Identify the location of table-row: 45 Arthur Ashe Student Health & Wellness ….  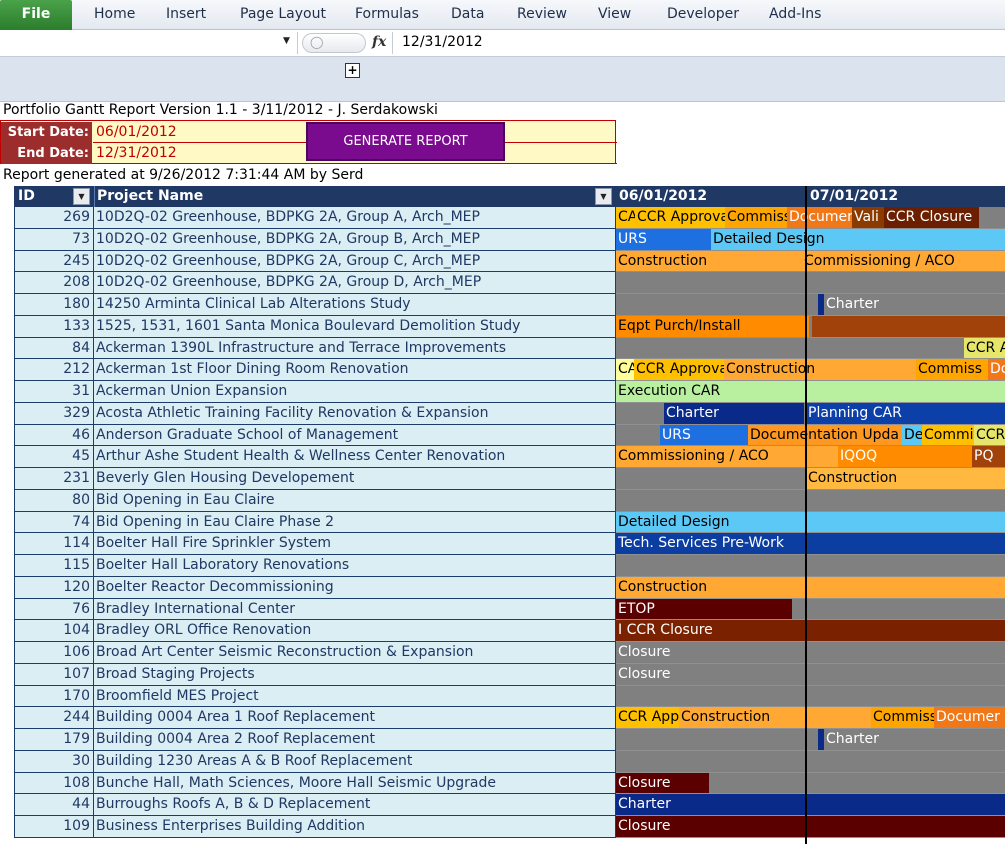
(502, 457).